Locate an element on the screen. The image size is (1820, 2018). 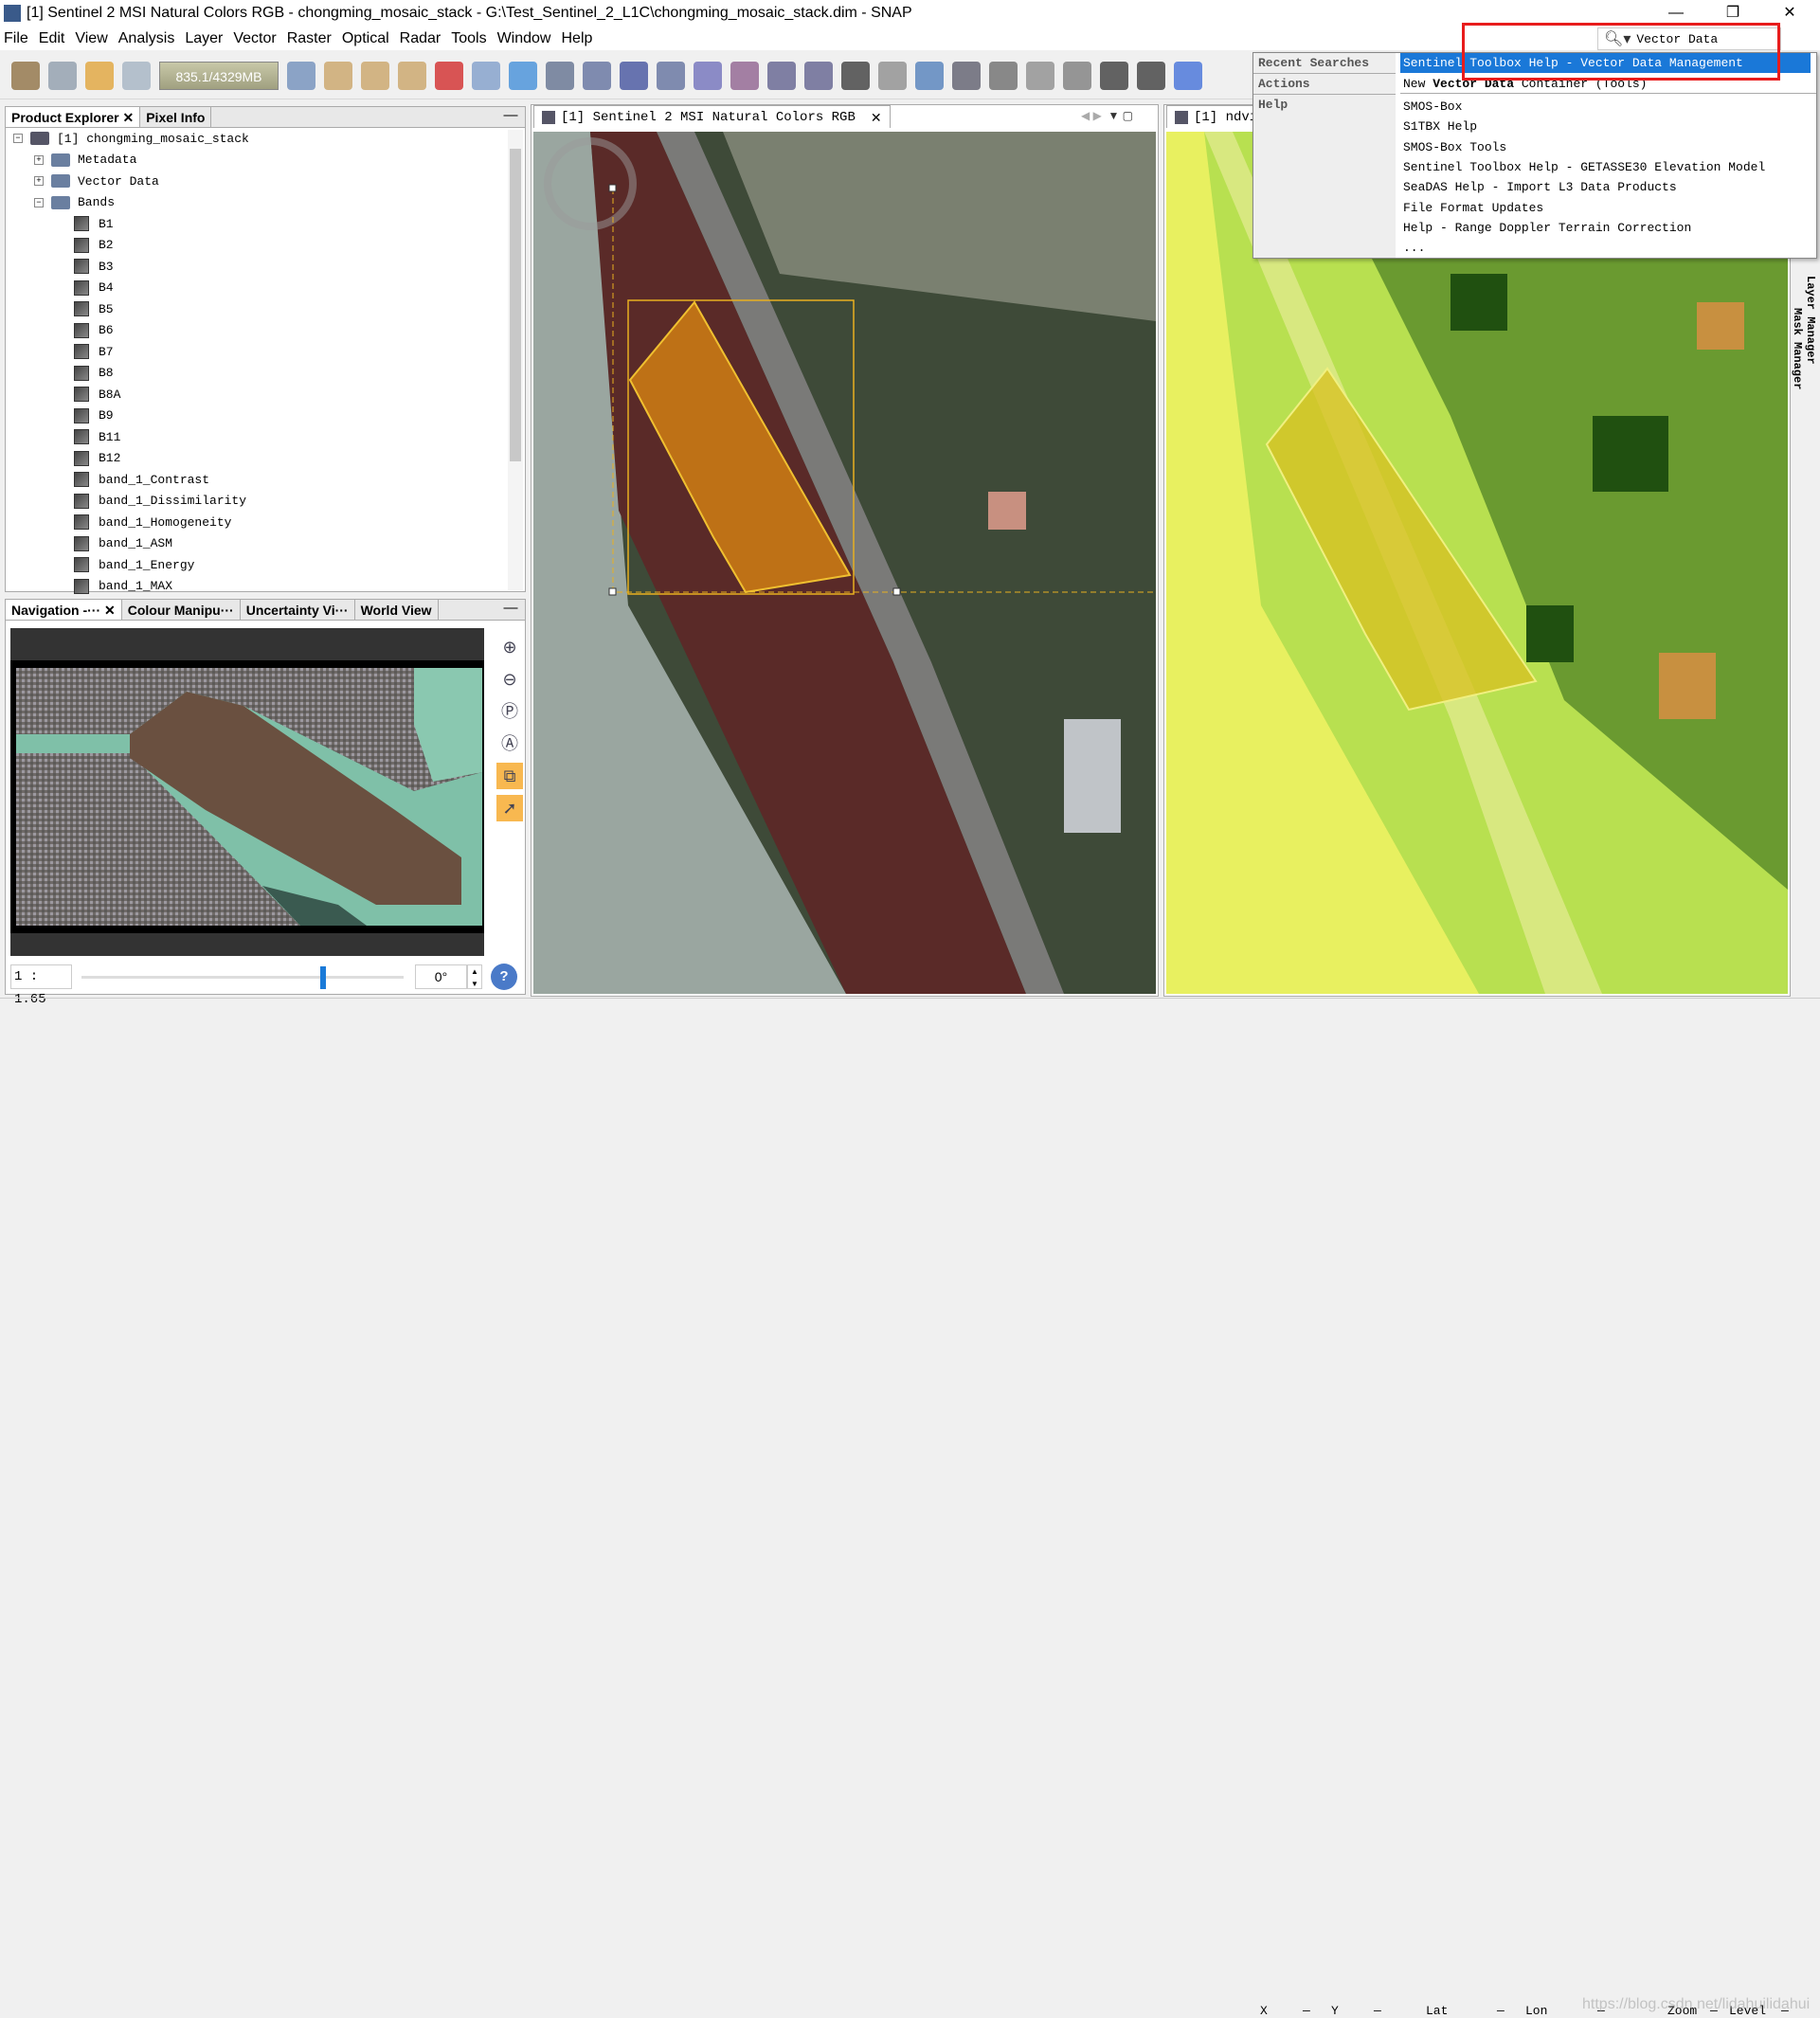
menu-raster: Raster is located at coordinates (309, 38).